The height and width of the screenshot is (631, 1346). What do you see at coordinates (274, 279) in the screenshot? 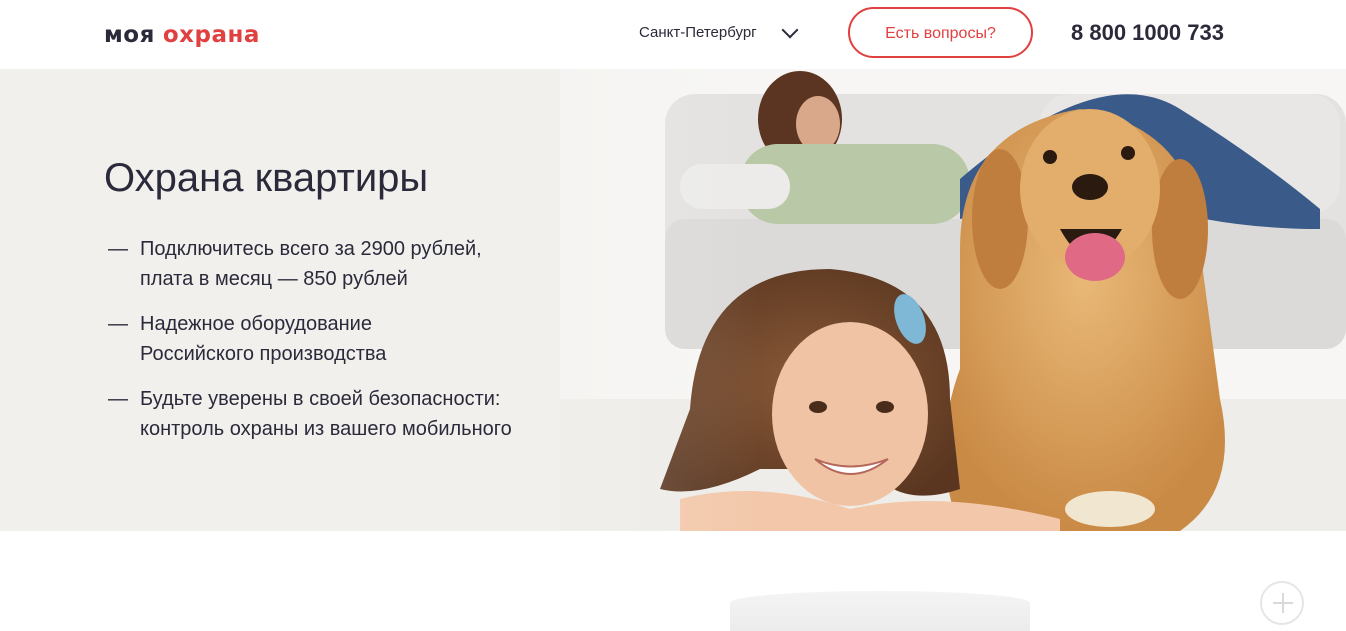
I see `feature-text: плата в месяц — 850 рублей` at bounding box center [274, 279].